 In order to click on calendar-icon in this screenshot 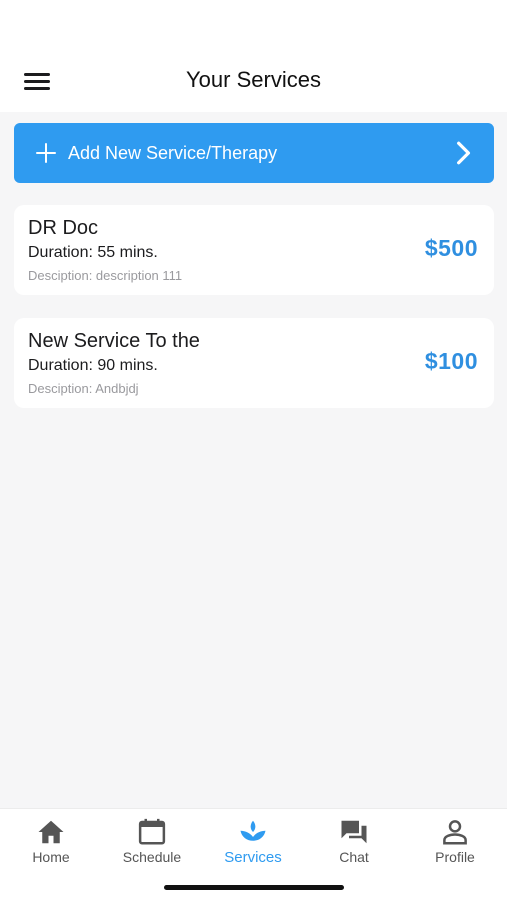, I will do `click(152, 831)`.